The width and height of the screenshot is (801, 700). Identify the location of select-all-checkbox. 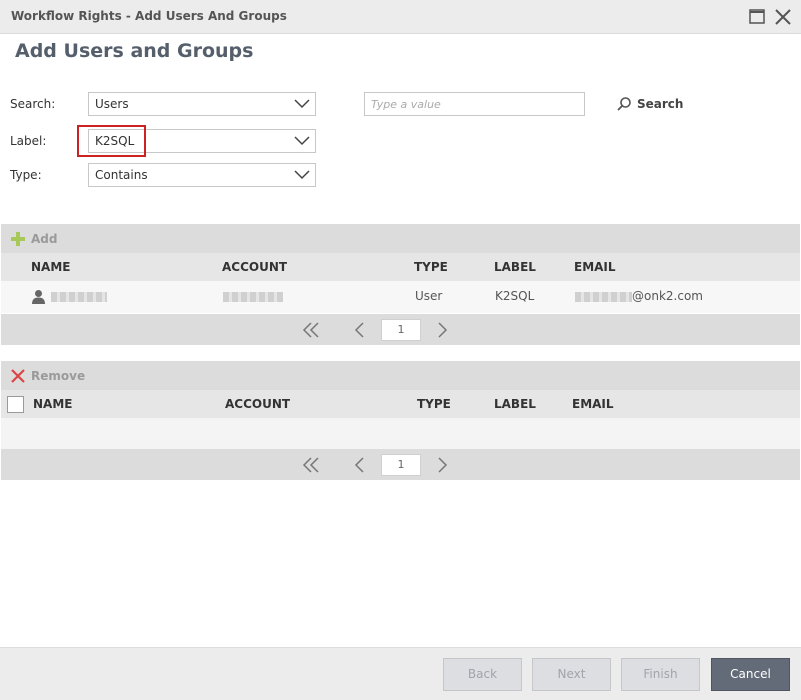
(15, 404).